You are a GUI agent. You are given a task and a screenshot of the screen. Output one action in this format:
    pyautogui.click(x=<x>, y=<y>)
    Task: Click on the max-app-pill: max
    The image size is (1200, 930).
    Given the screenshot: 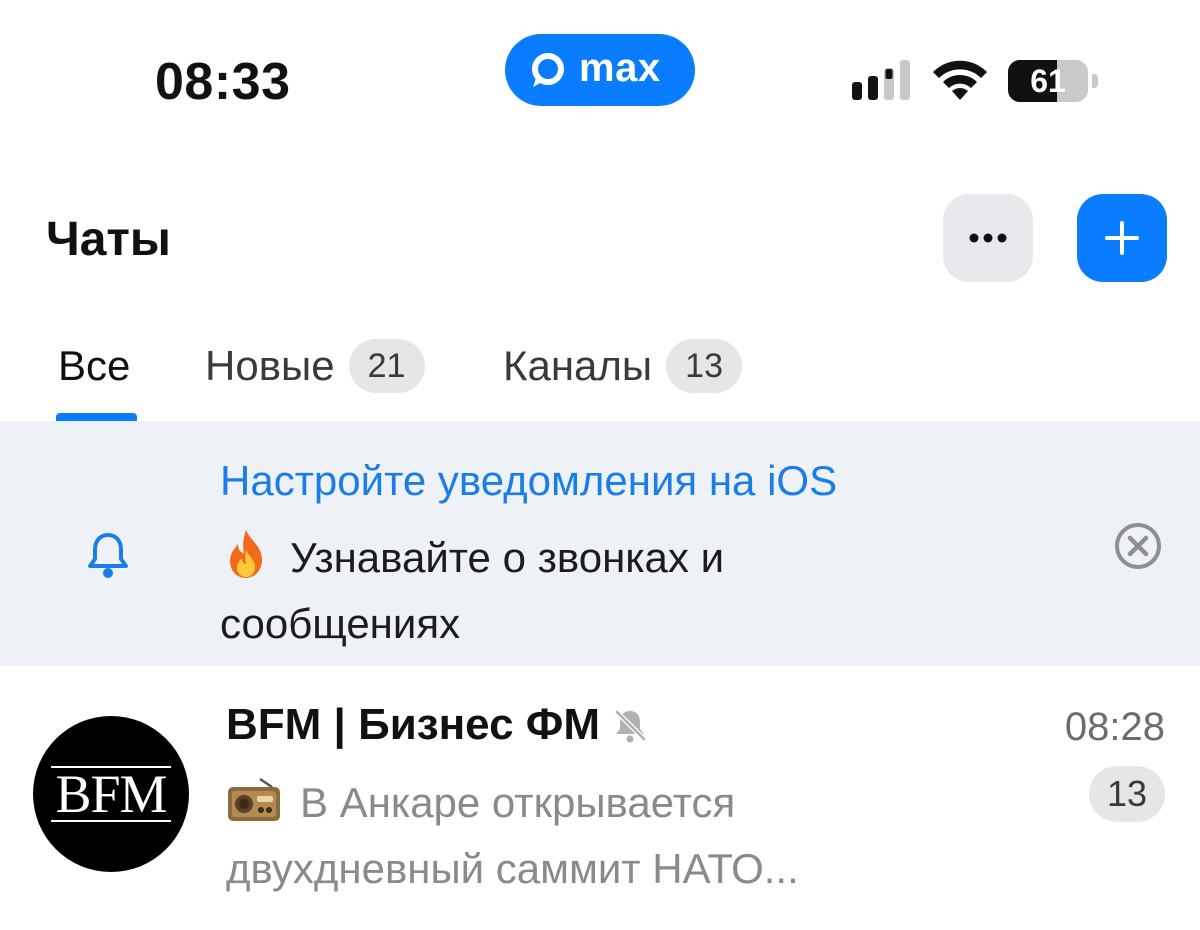 What is the action you would take?
    pyautogui.click(x=600, y=70)
    